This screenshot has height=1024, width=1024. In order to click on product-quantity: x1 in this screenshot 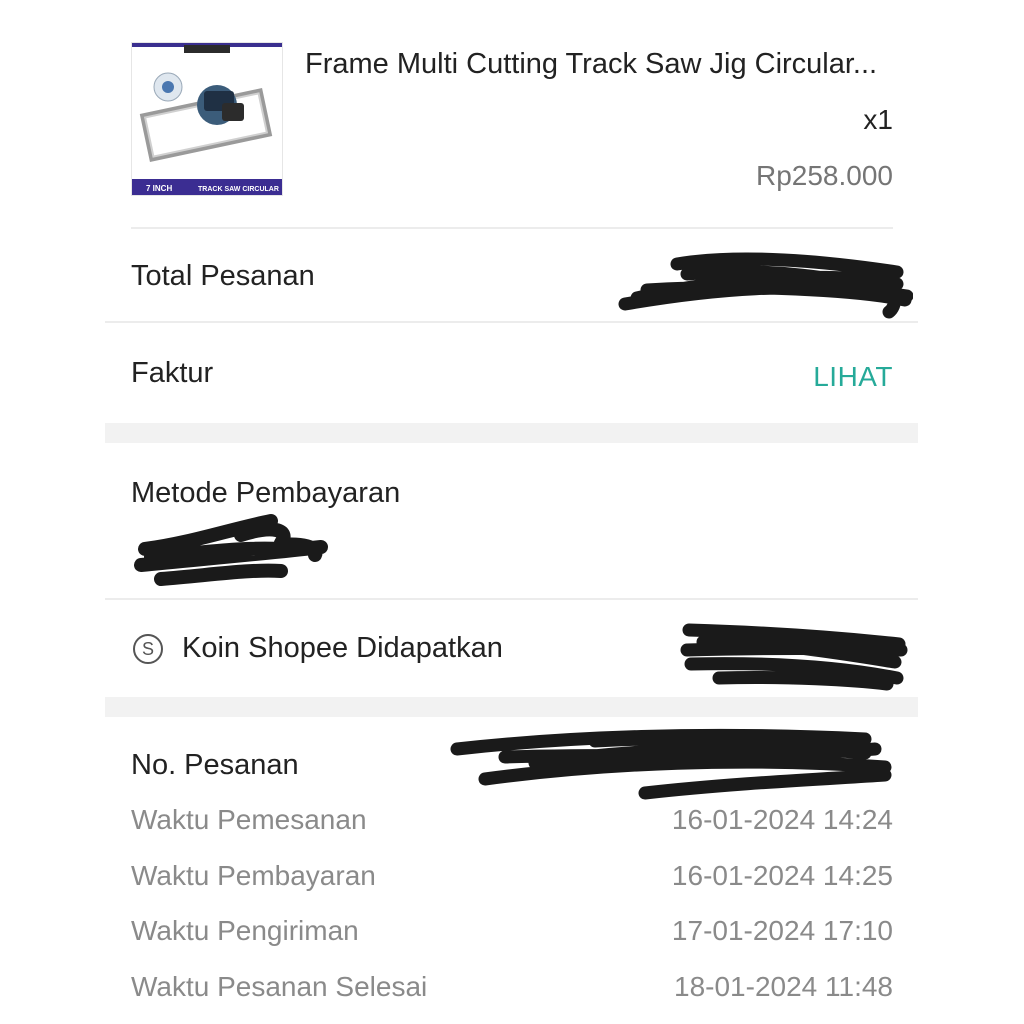, I will do `click(878, 119)`.